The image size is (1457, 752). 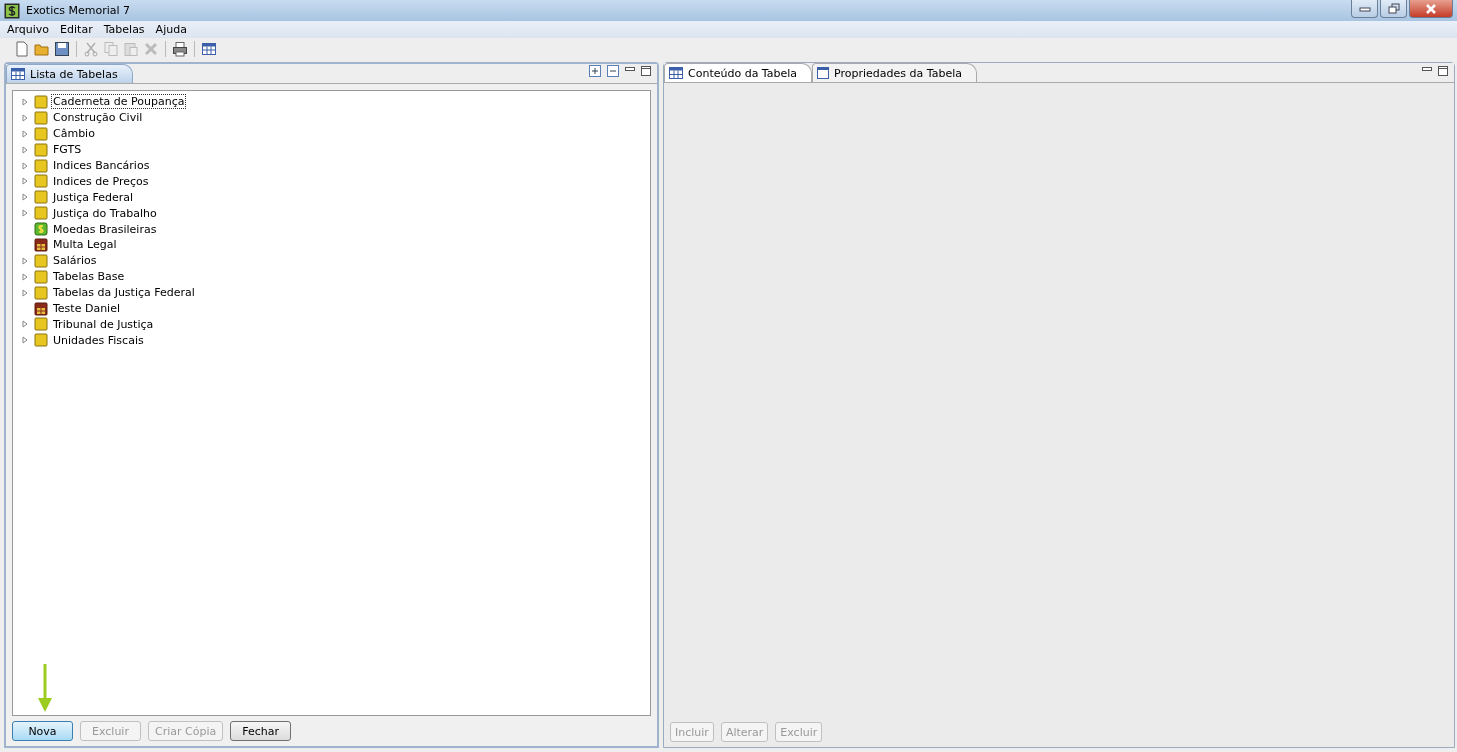 I want to click on expand-all-icon, so click(x=595, y=71).